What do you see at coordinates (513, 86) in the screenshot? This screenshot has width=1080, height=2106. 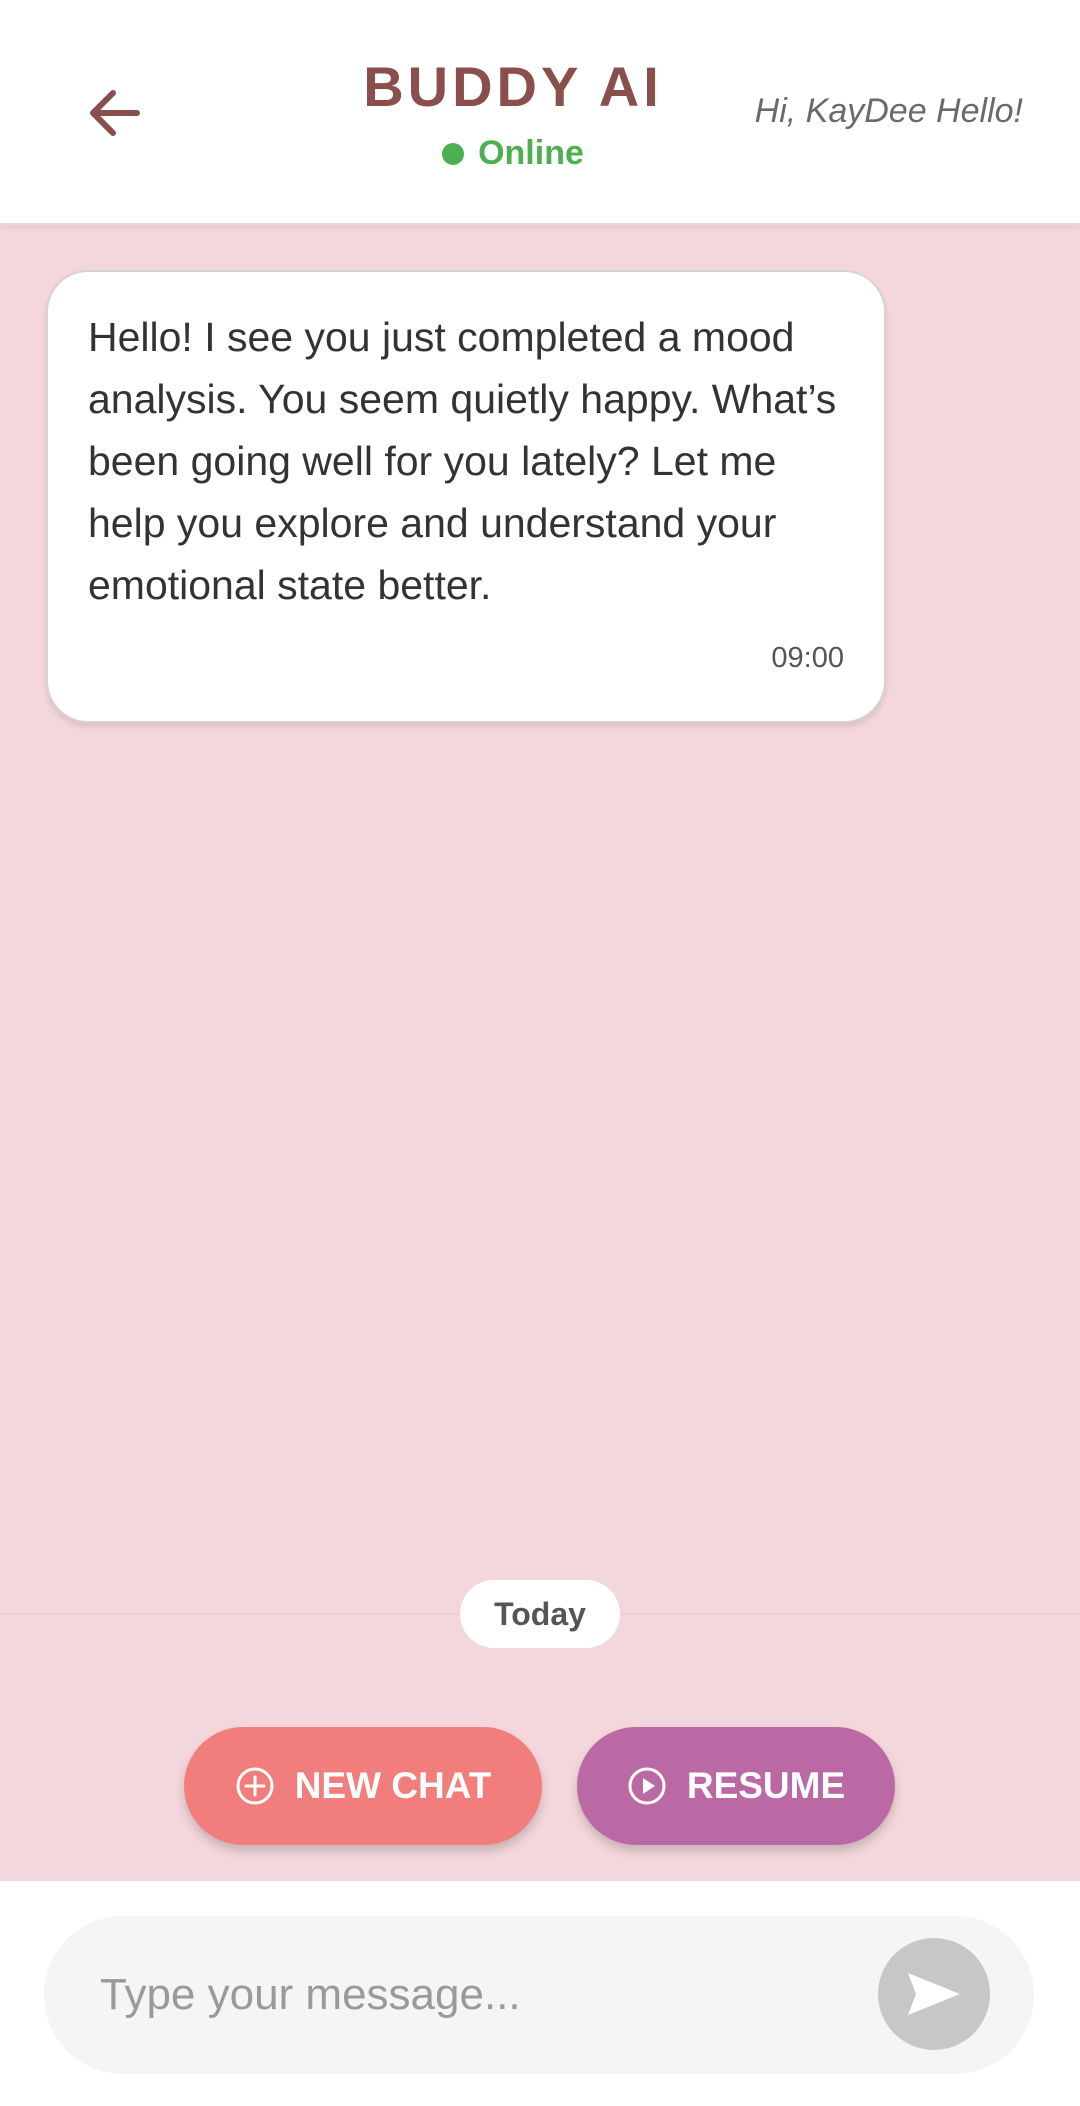 I see `app-title: BUDDY AI` at bounding box center [513, 86].